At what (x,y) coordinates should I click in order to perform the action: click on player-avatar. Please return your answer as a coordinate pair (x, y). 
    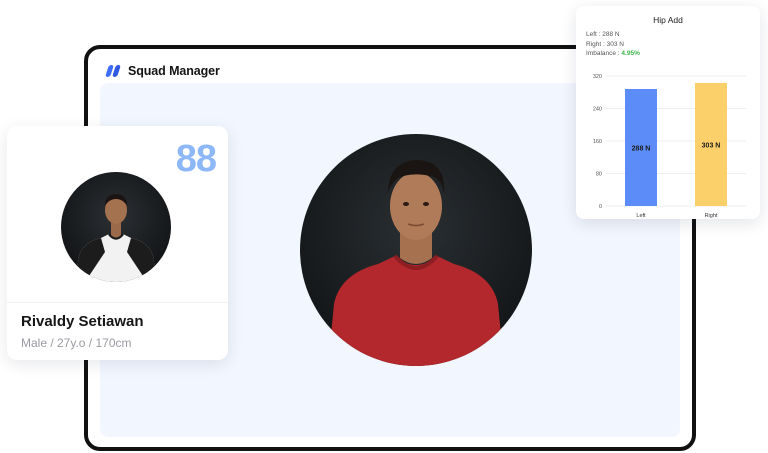
    Looking at the image, I should click on (116, 227).